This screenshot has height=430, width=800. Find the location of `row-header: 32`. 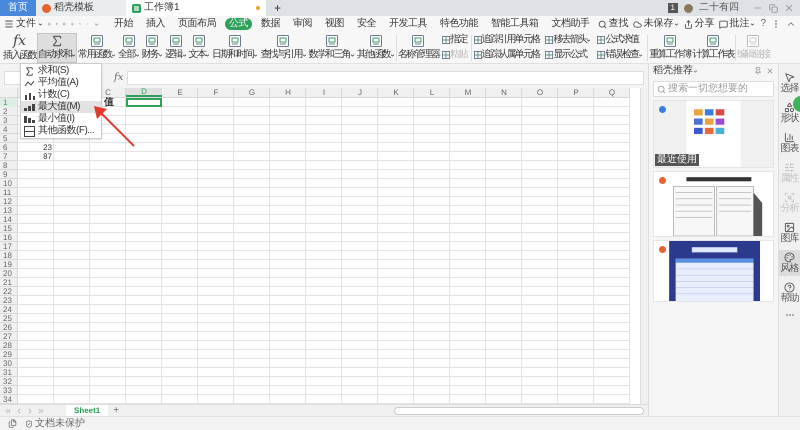

row-header: 32 is located at coordinates (8, 381).